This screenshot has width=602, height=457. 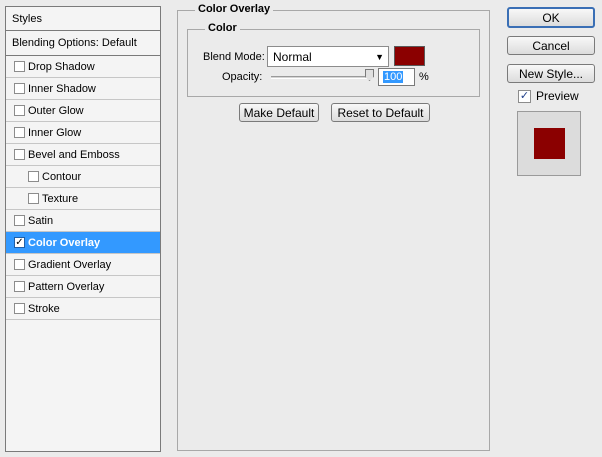 What do you see at coordinates (424, 77) in the screenshot?
I see `opacity-unit: %` at bounding box center [424, 77].